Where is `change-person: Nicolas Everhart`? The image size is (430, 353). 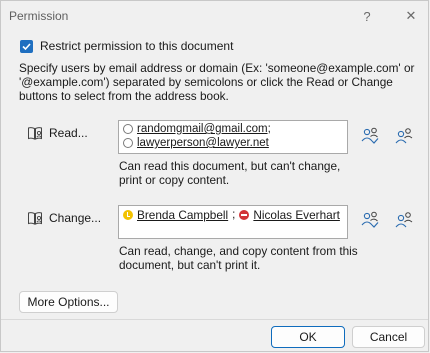 change-person: Nicolas Everhart is located at coordinates (289, 215).